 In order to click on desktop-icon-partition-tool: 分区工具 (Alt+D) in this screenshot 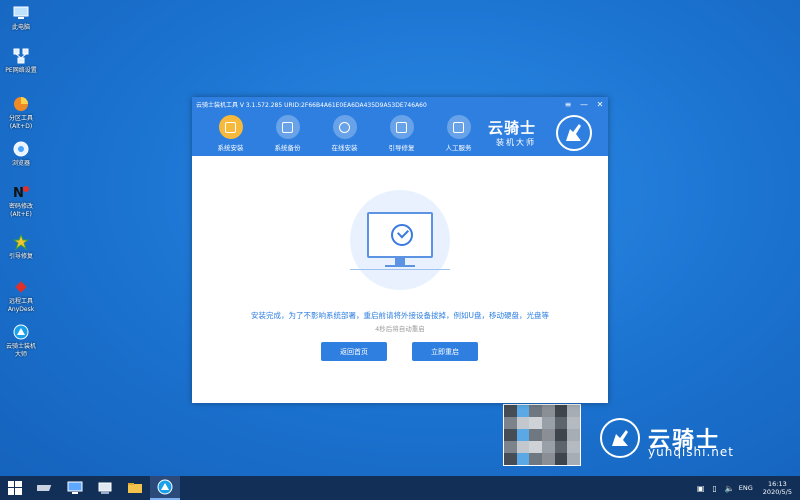, I will do `click(21, 113)`.